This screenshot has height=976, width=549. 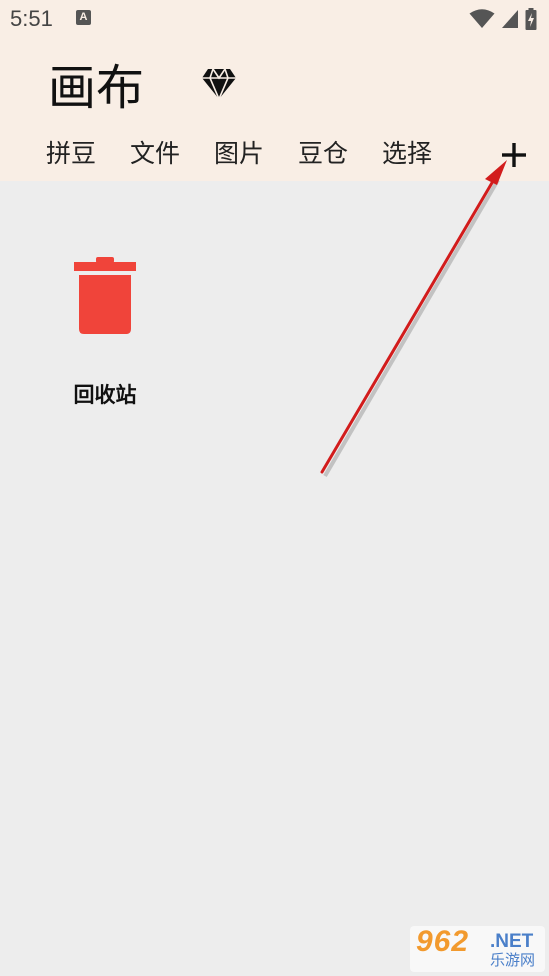 I want to click on app-header: 画布 拼豆 文件 图片 豆仓 选择, so click(x=274, y=110).